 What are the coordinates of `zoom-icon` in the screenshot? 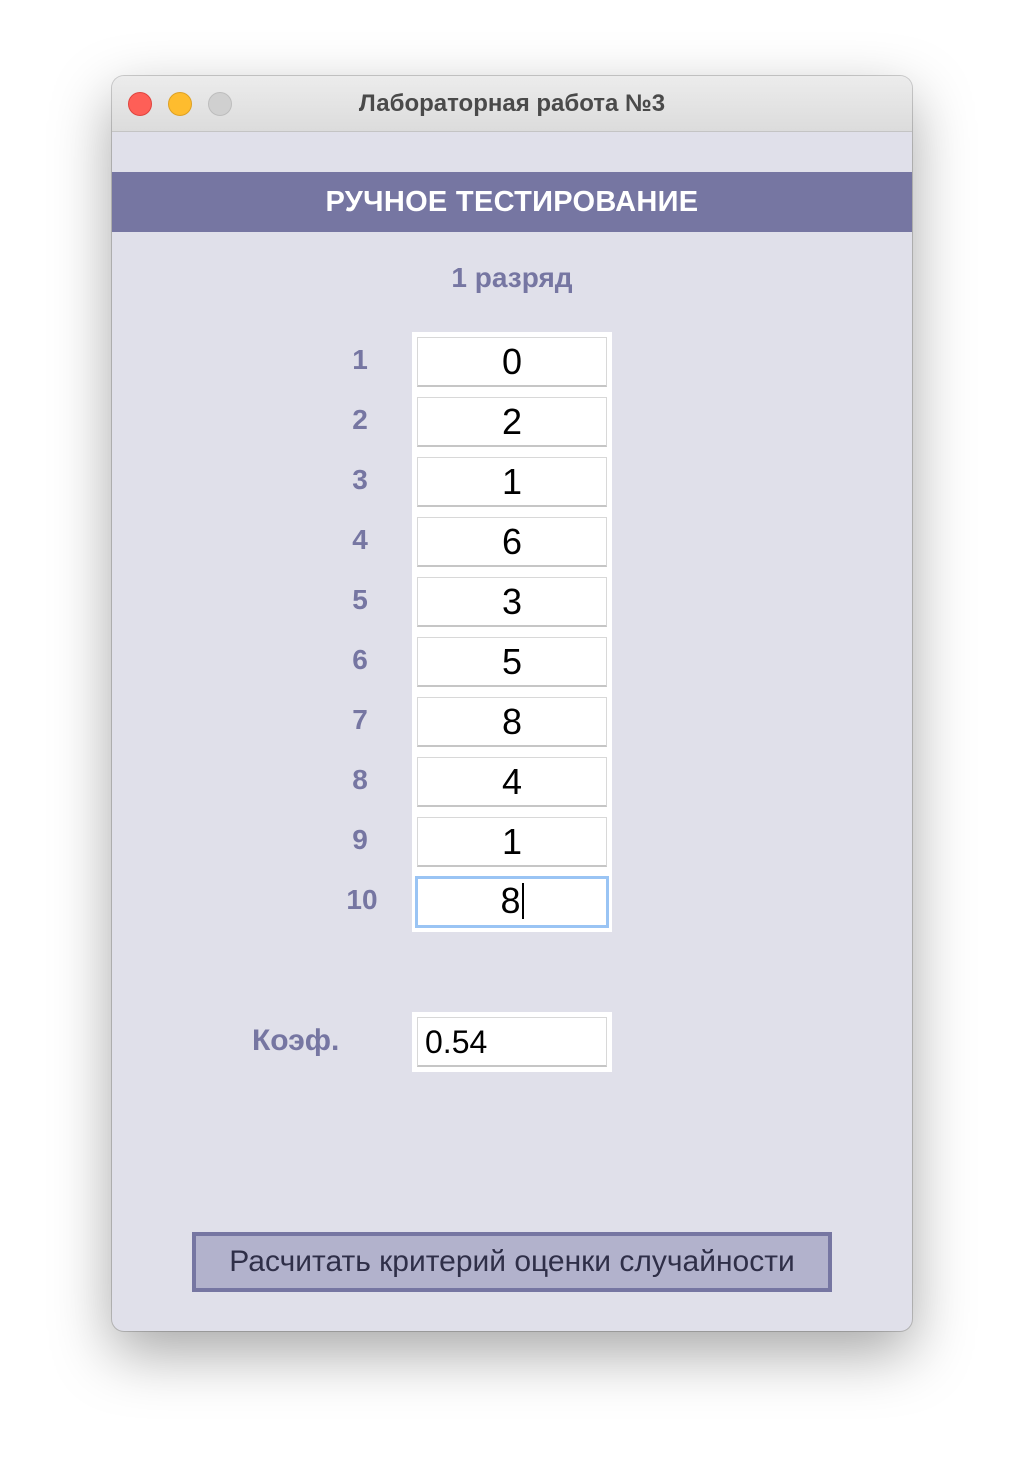 It's located at (220, 104).